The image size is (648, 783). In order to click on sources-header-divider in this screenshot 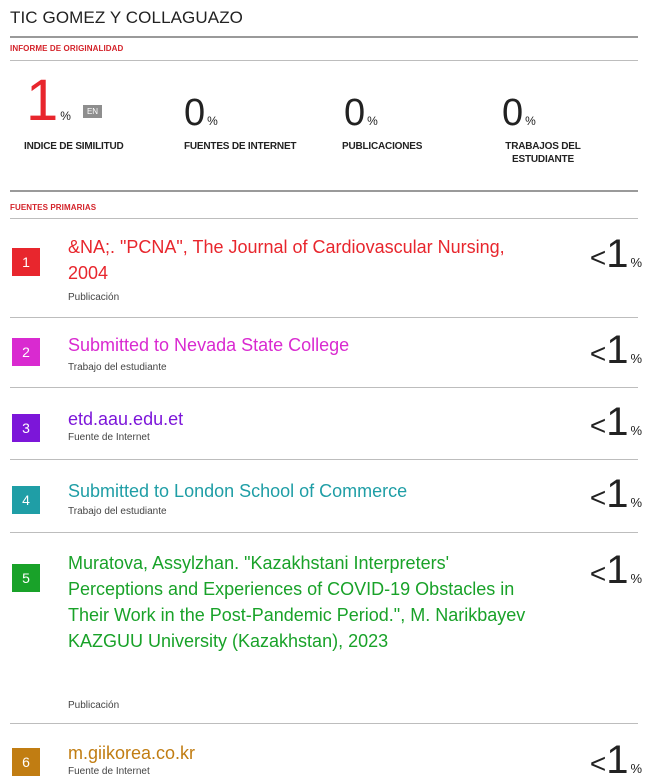, I will do `click(324, 218)`.